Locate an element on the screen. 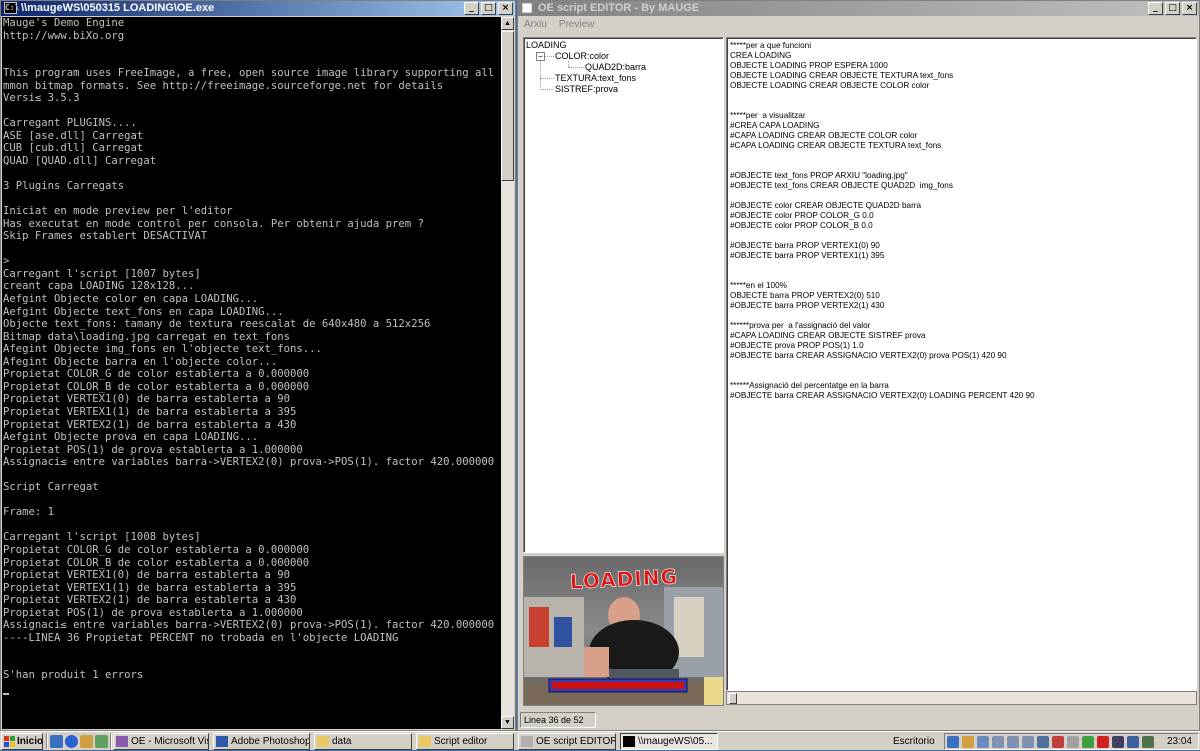 The height and width of the screenshot is (751, 1200). menu-arxiu: Arxiu is located at coordinates (535, 25).